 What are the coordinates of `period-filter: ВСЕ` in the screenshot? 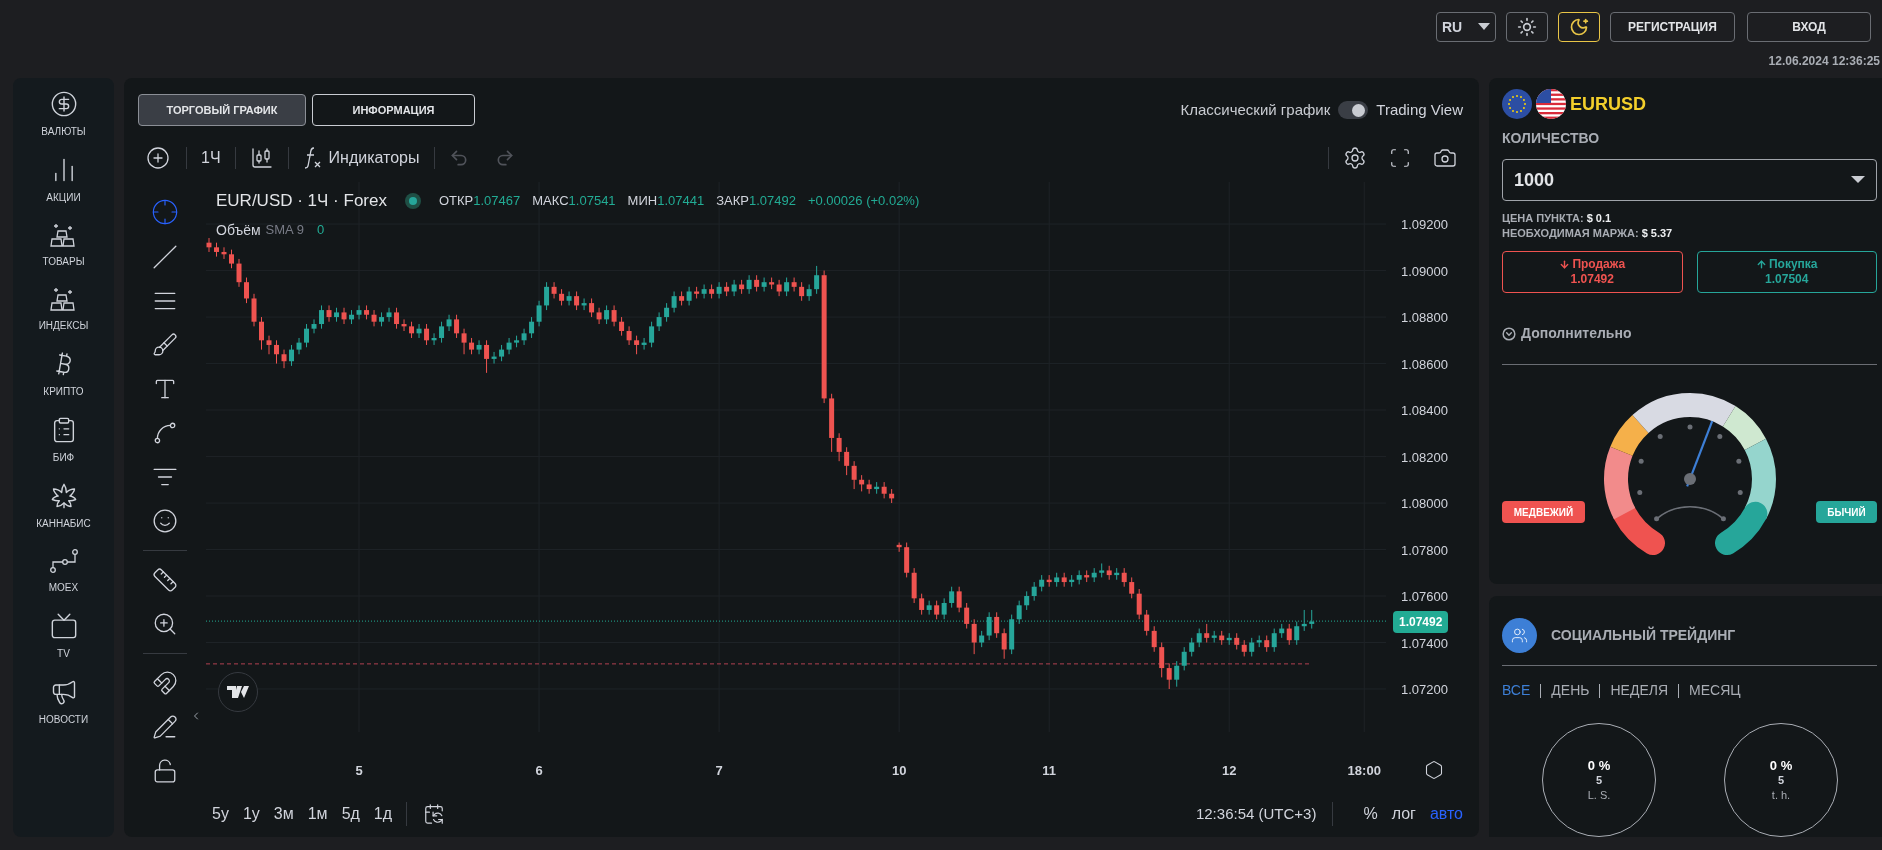 It's located at (1516, 690).